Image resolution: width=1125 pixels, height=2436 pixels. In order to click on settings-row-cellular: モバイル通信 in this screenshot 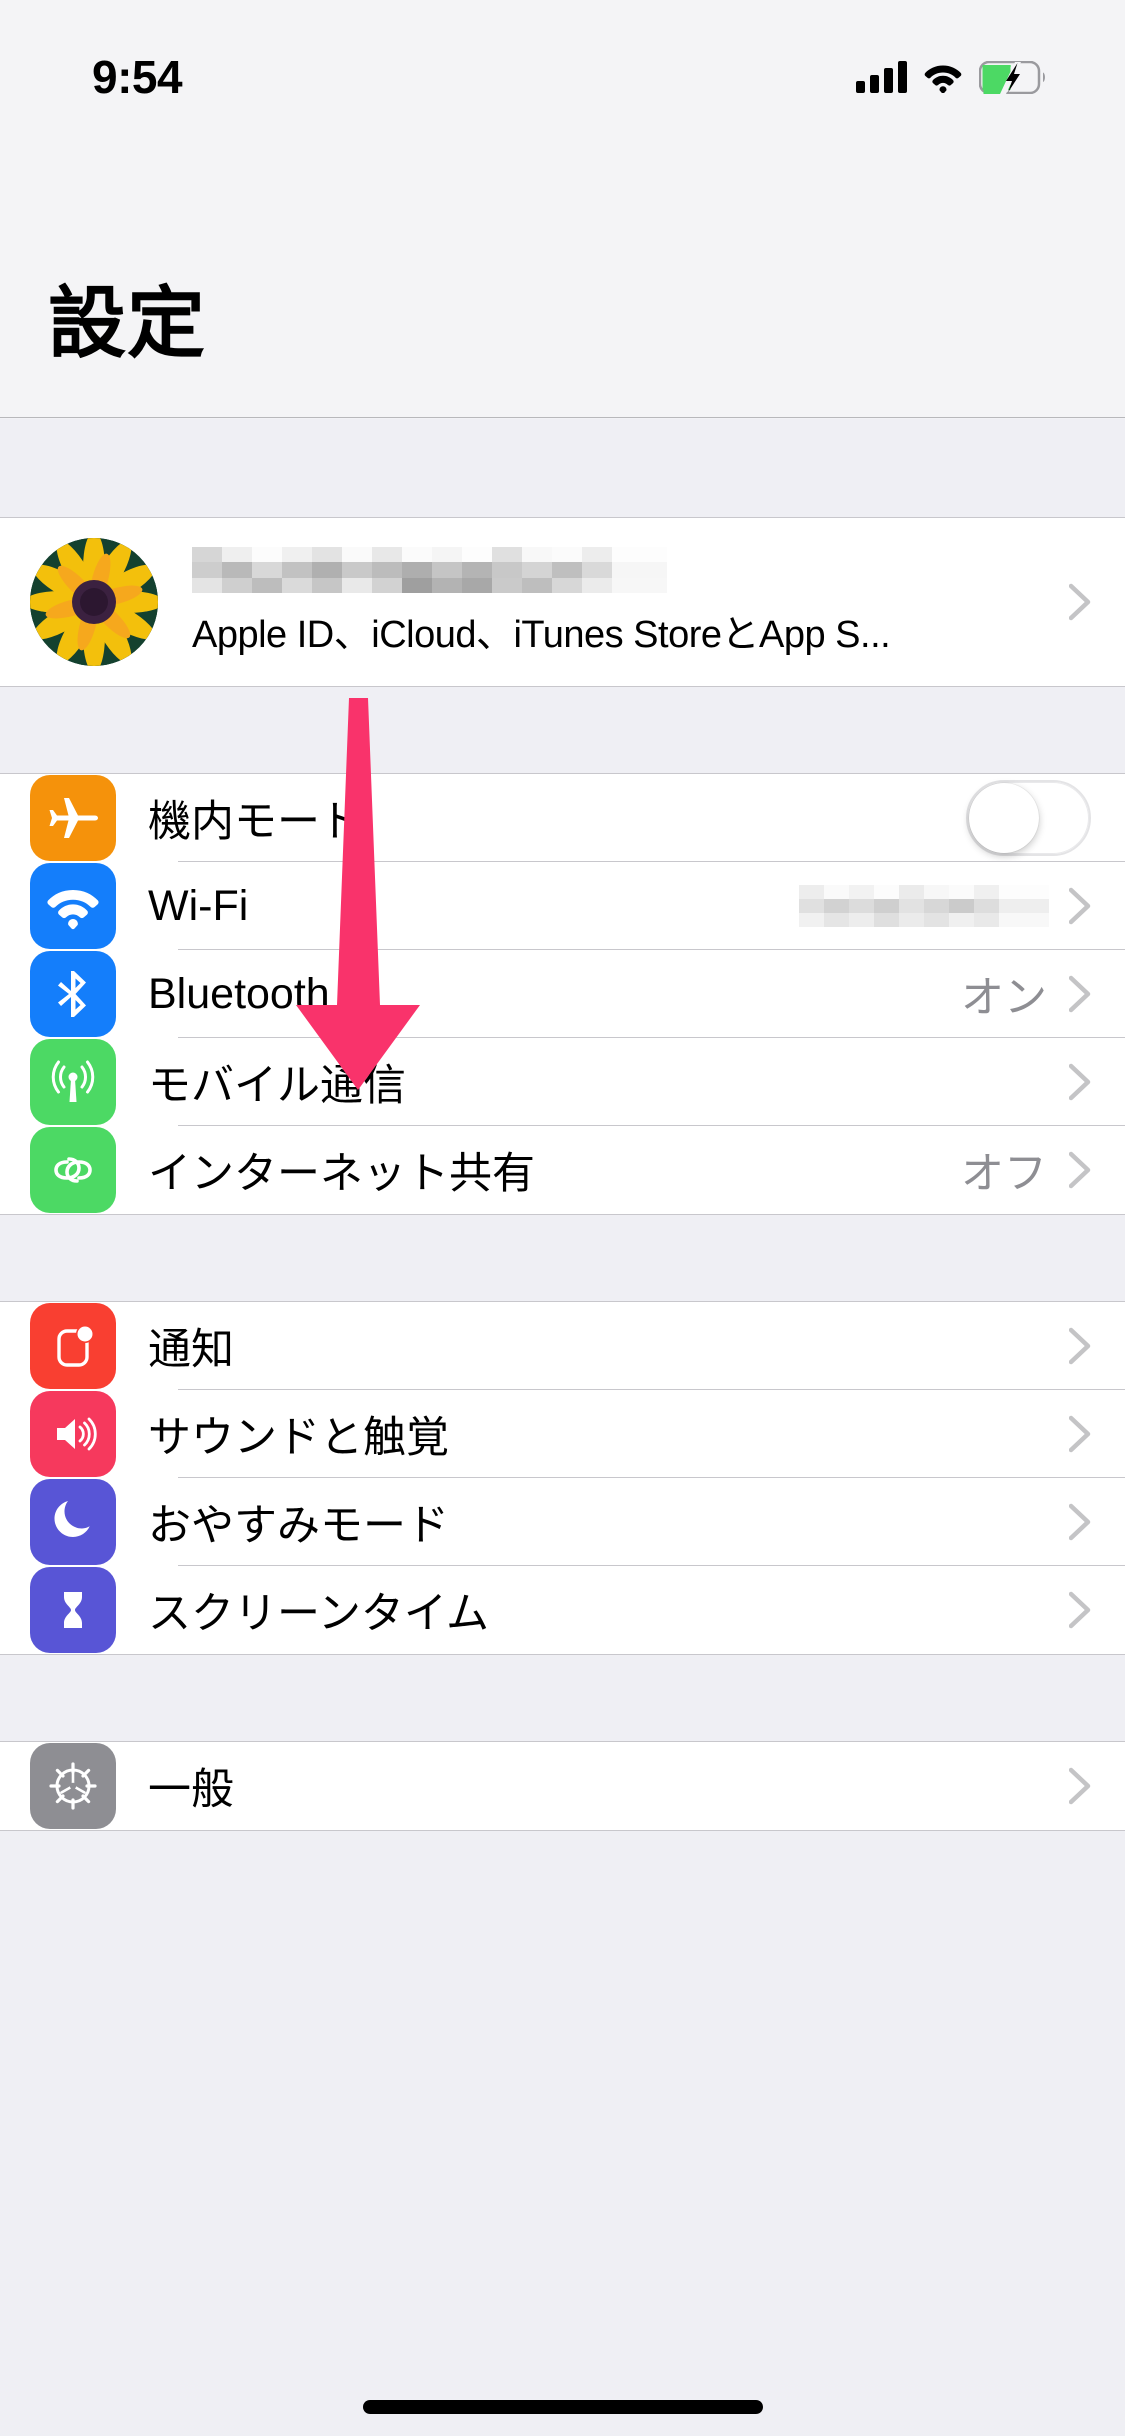, I will do `click(562, 1082)`.